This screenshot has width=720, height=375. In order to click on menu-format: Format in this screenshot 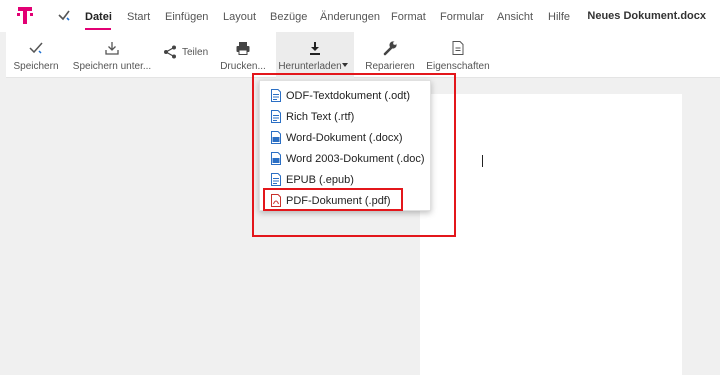, I will do `click(408, 17)`.